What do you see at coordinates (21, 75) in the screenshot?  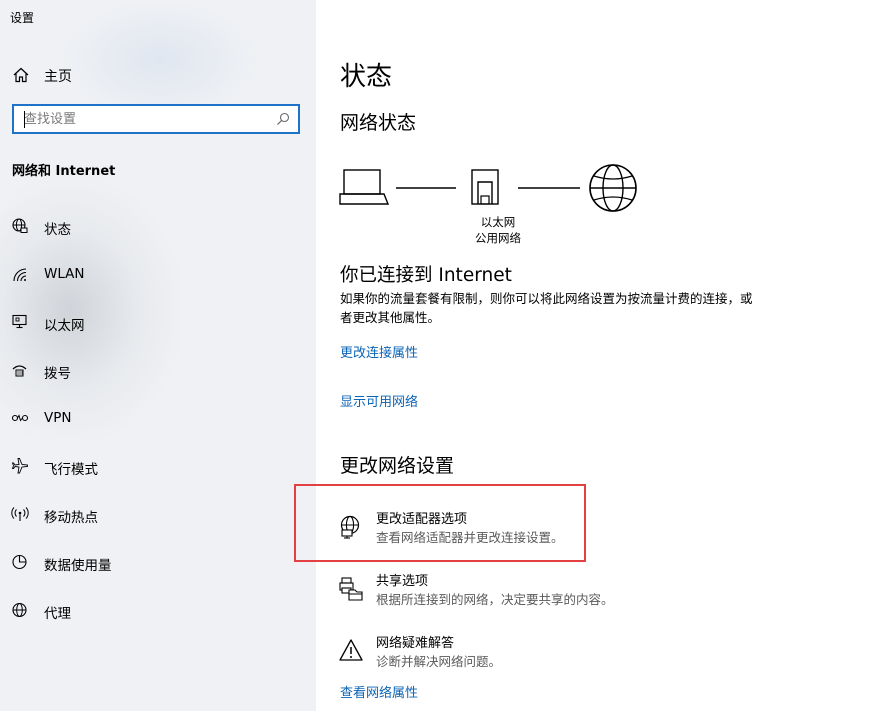 I see `home-icon` at bounding box center [21, 75].